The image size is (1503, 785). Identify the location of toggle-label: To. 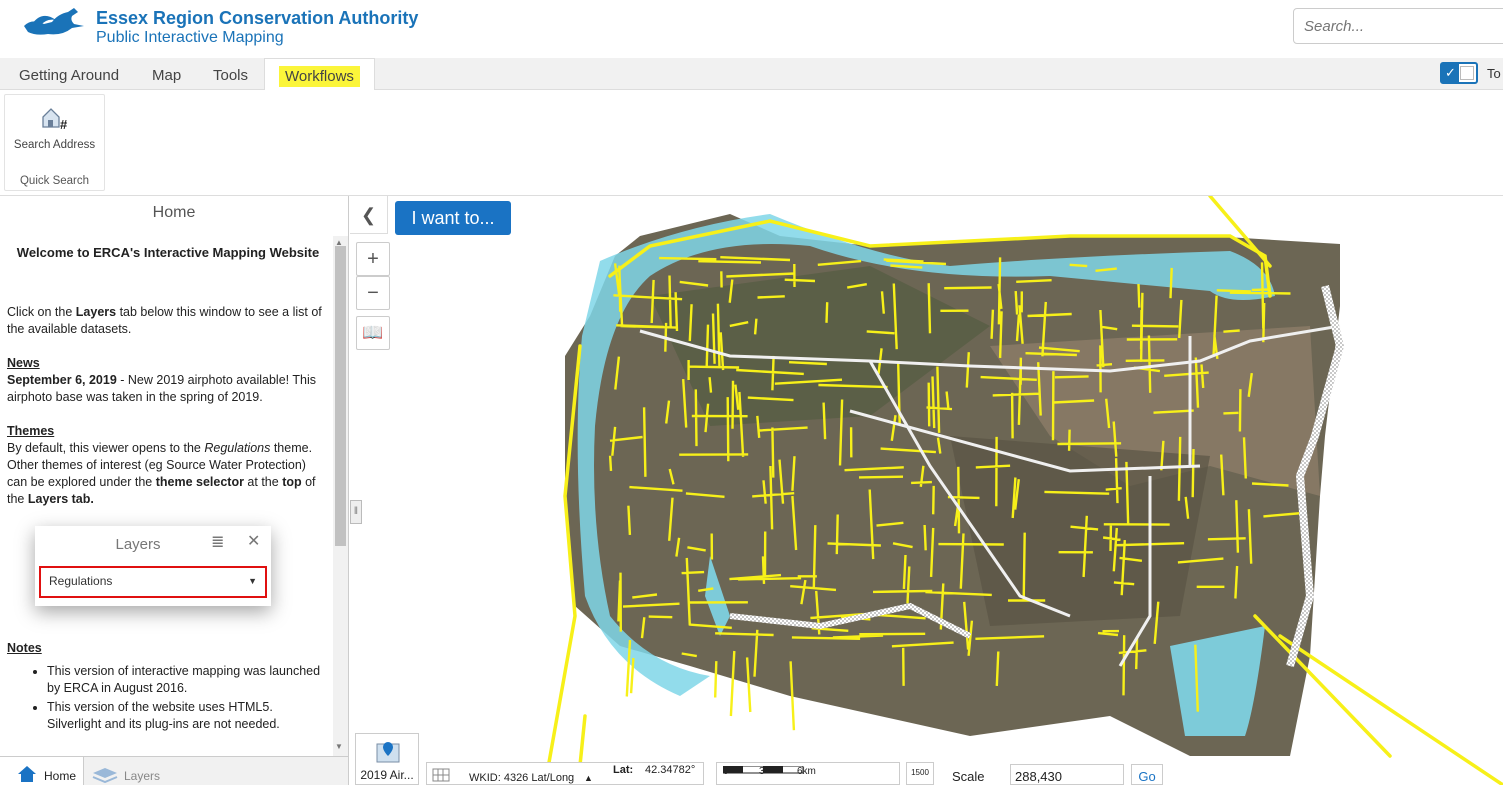
(1494, 73).